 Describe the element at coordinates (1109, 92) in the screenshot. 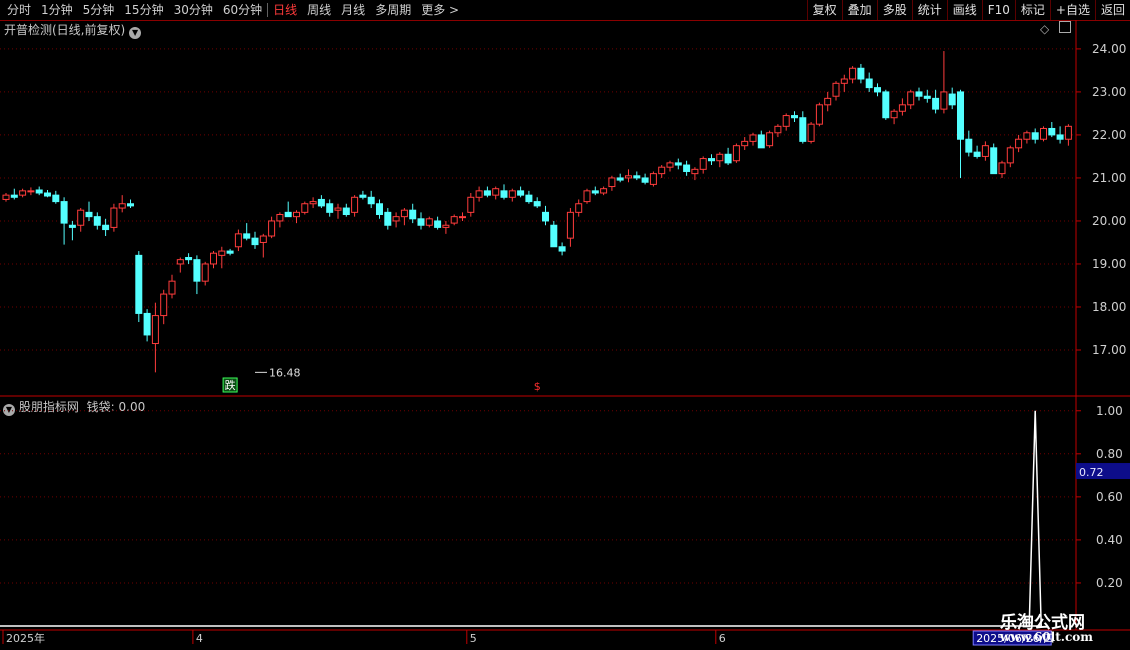

I see `price-tick-label: 23.00` at that location.